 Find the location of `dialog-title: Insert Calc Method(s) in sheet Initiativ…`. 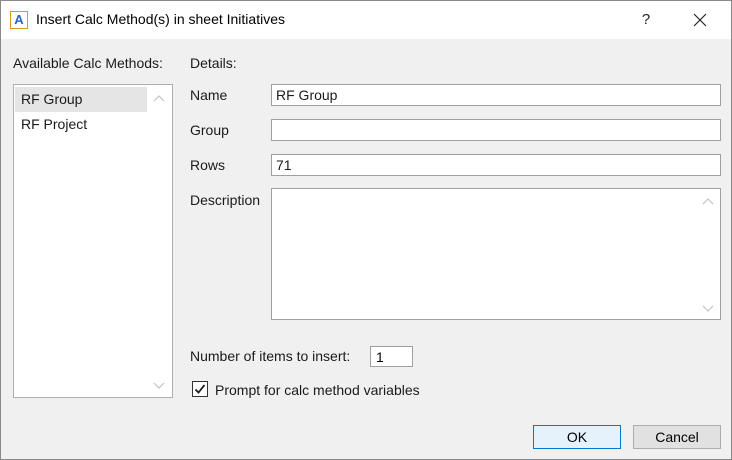

dialog-title: Insert Calc Method(s) in sheet Initiativ… is located at coordinates (160, 19).